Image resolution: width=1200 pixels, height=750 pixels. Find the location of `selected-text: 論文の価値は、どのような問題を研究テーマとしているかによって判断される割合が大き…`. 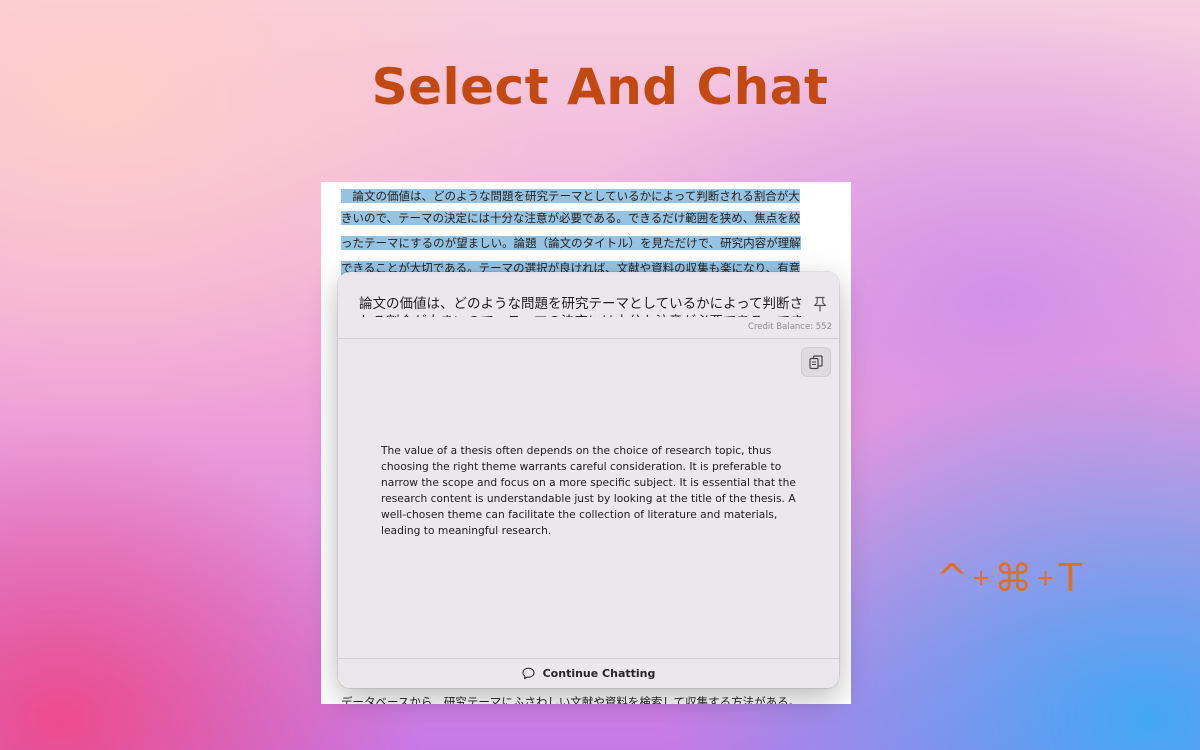

selected-text: 論文の価値は、どのような問題を研究テーマとしているかによって判断される割合が大き… is located at coordinates (581, 306).